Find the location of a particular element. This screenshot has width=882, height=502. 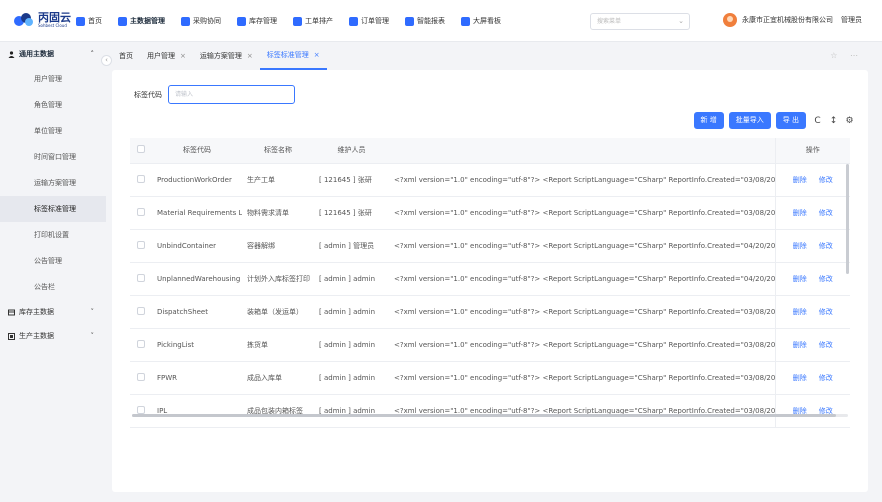

horizontal-scrollbar is located at coordinates (490, 415).